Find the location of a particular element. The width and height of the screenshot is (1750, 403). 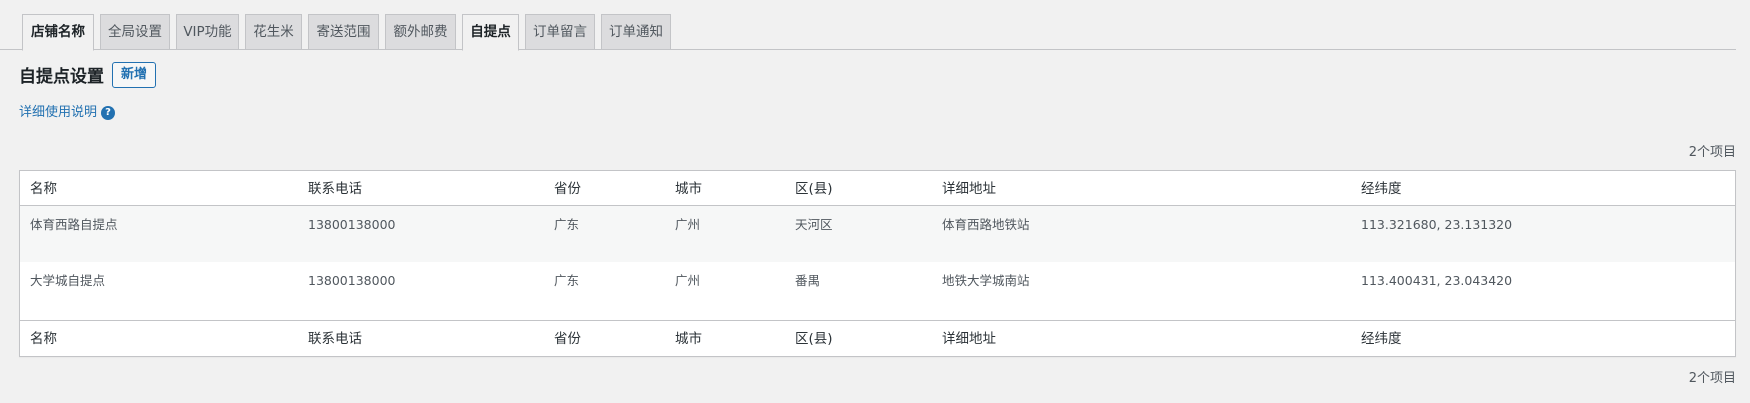

column-footer-district: 区(县) is located at coordinates (814, 339).